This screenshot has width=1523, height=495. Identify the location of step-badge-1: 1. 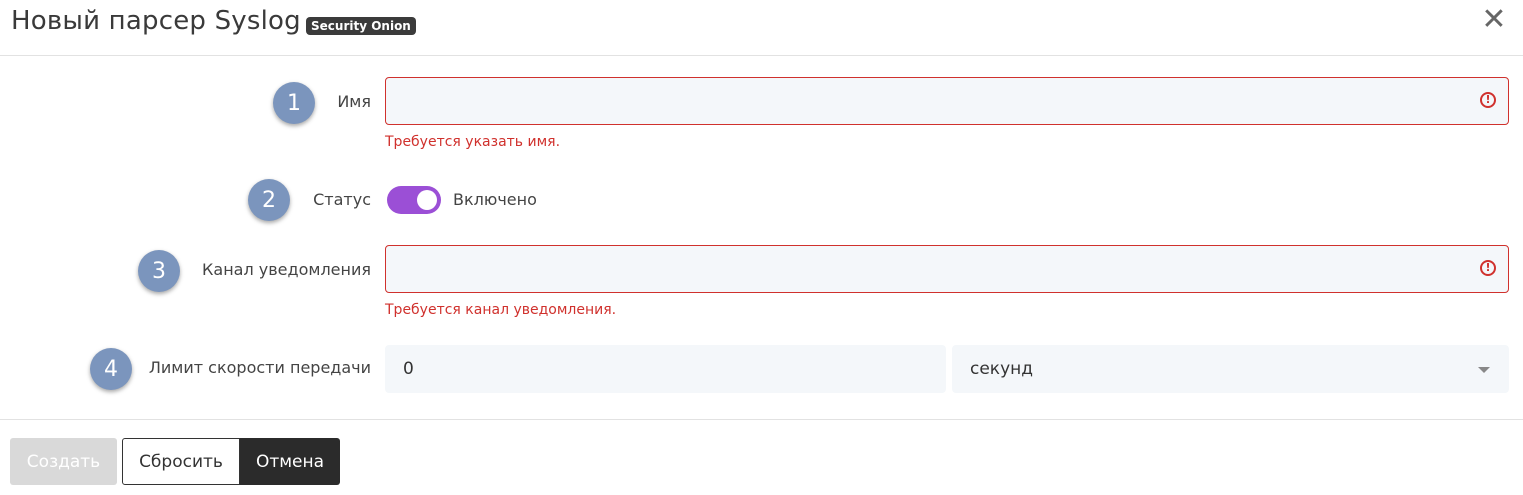
(294, 103).